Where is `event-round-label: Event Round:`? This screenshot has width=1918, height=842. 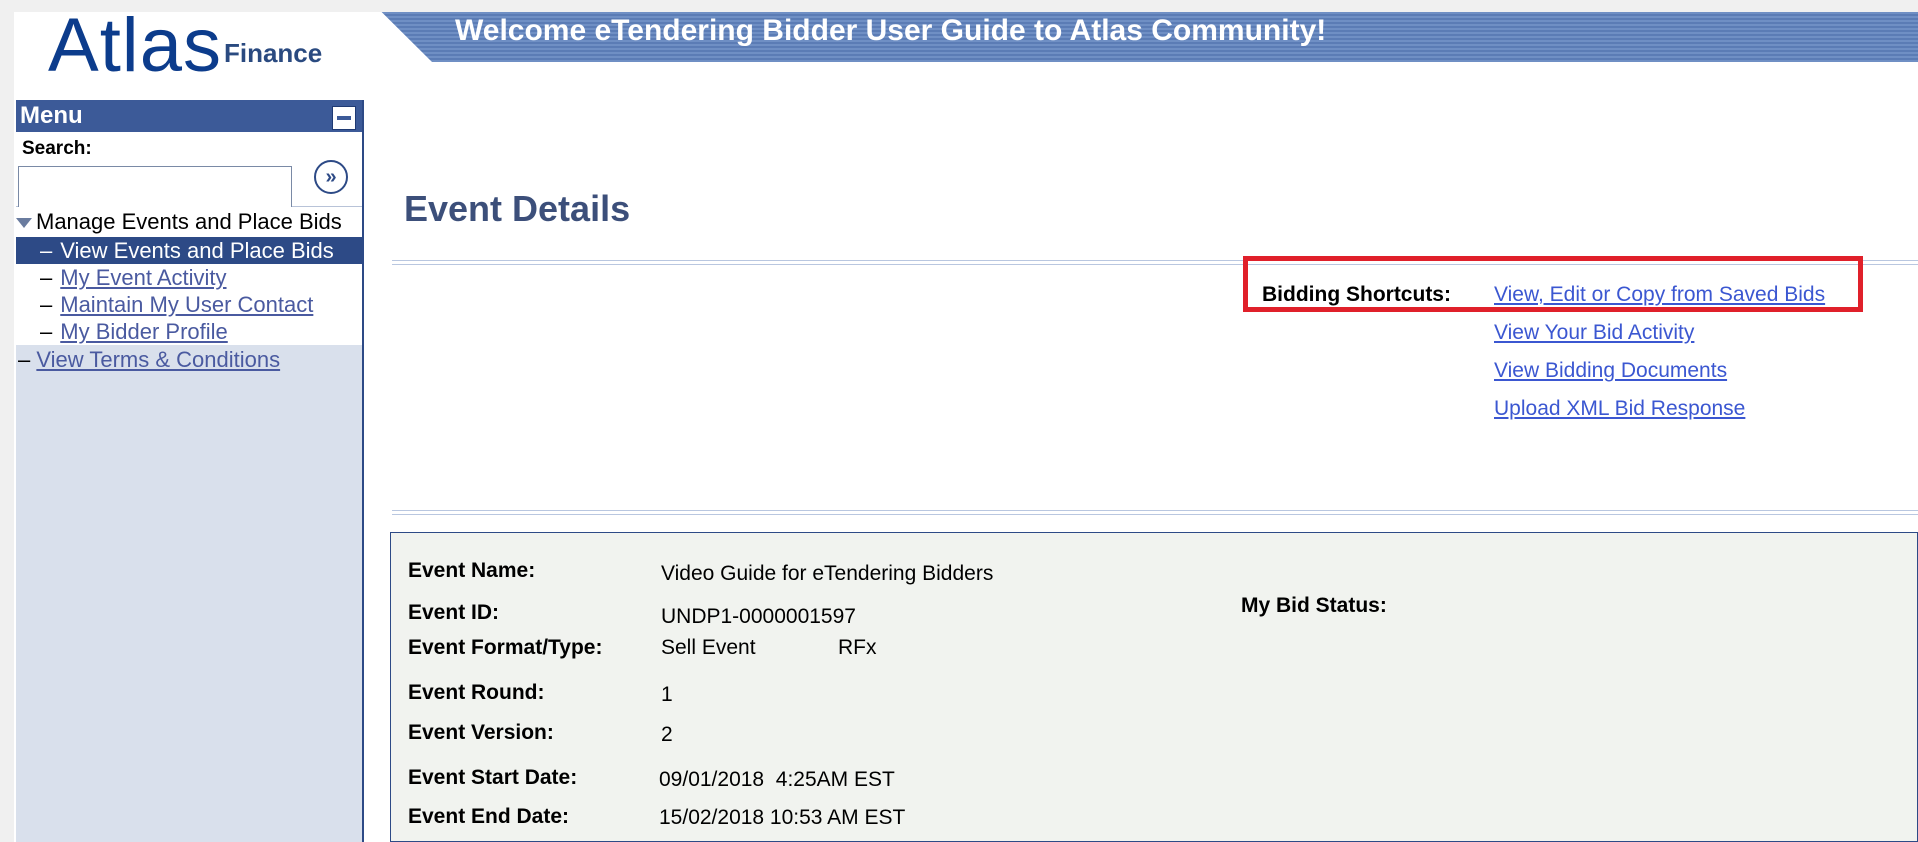
event-round-label: Event Round: is located at coordinates (476, 692).